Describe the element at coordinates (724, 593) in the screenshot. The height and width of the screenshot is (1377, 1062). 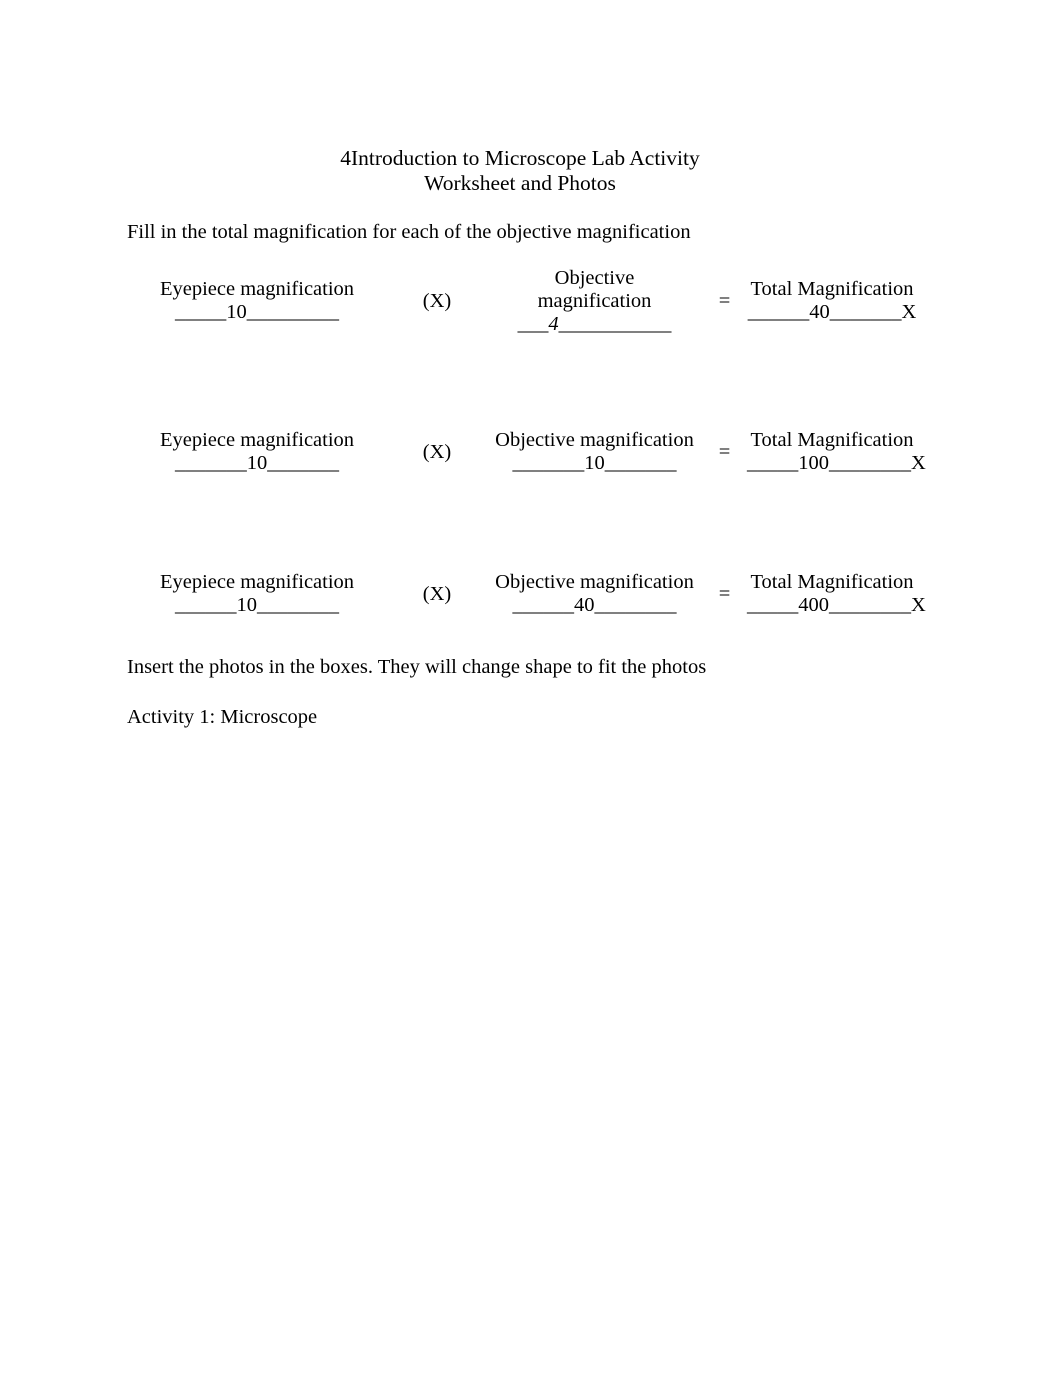
I see `equals-operator-row3: =` at that location.